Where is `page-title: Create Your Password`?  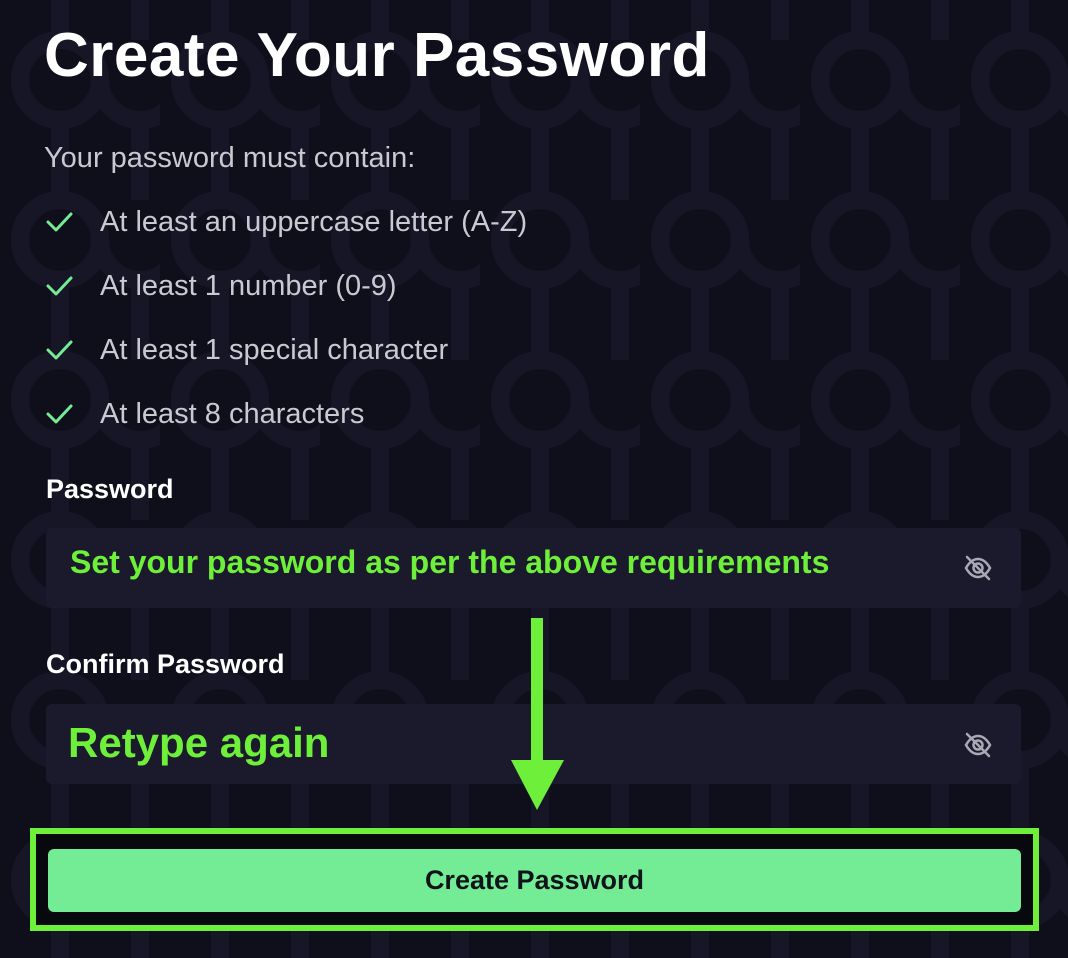 page-title: Create Your Password is located at coordinates (377, 55).